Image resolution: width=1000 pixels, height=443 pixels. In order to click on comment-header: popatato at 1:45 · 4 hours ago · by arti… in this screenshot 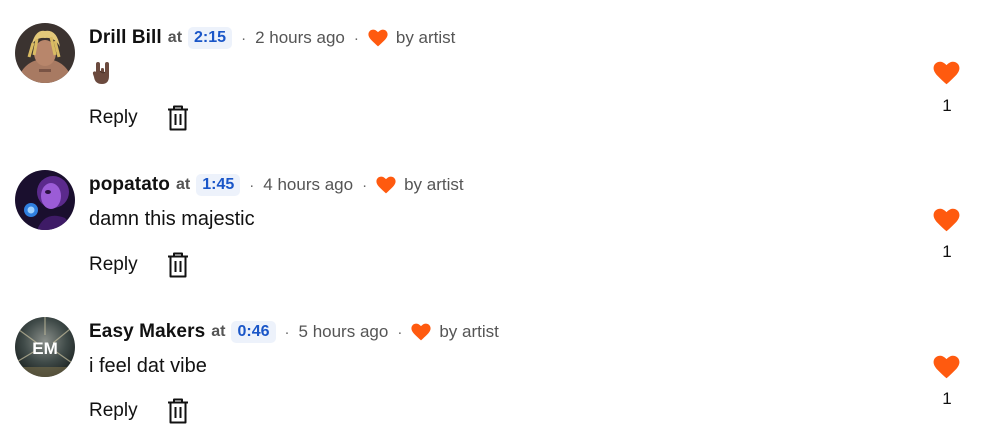, I will do `click(276, 185)`.